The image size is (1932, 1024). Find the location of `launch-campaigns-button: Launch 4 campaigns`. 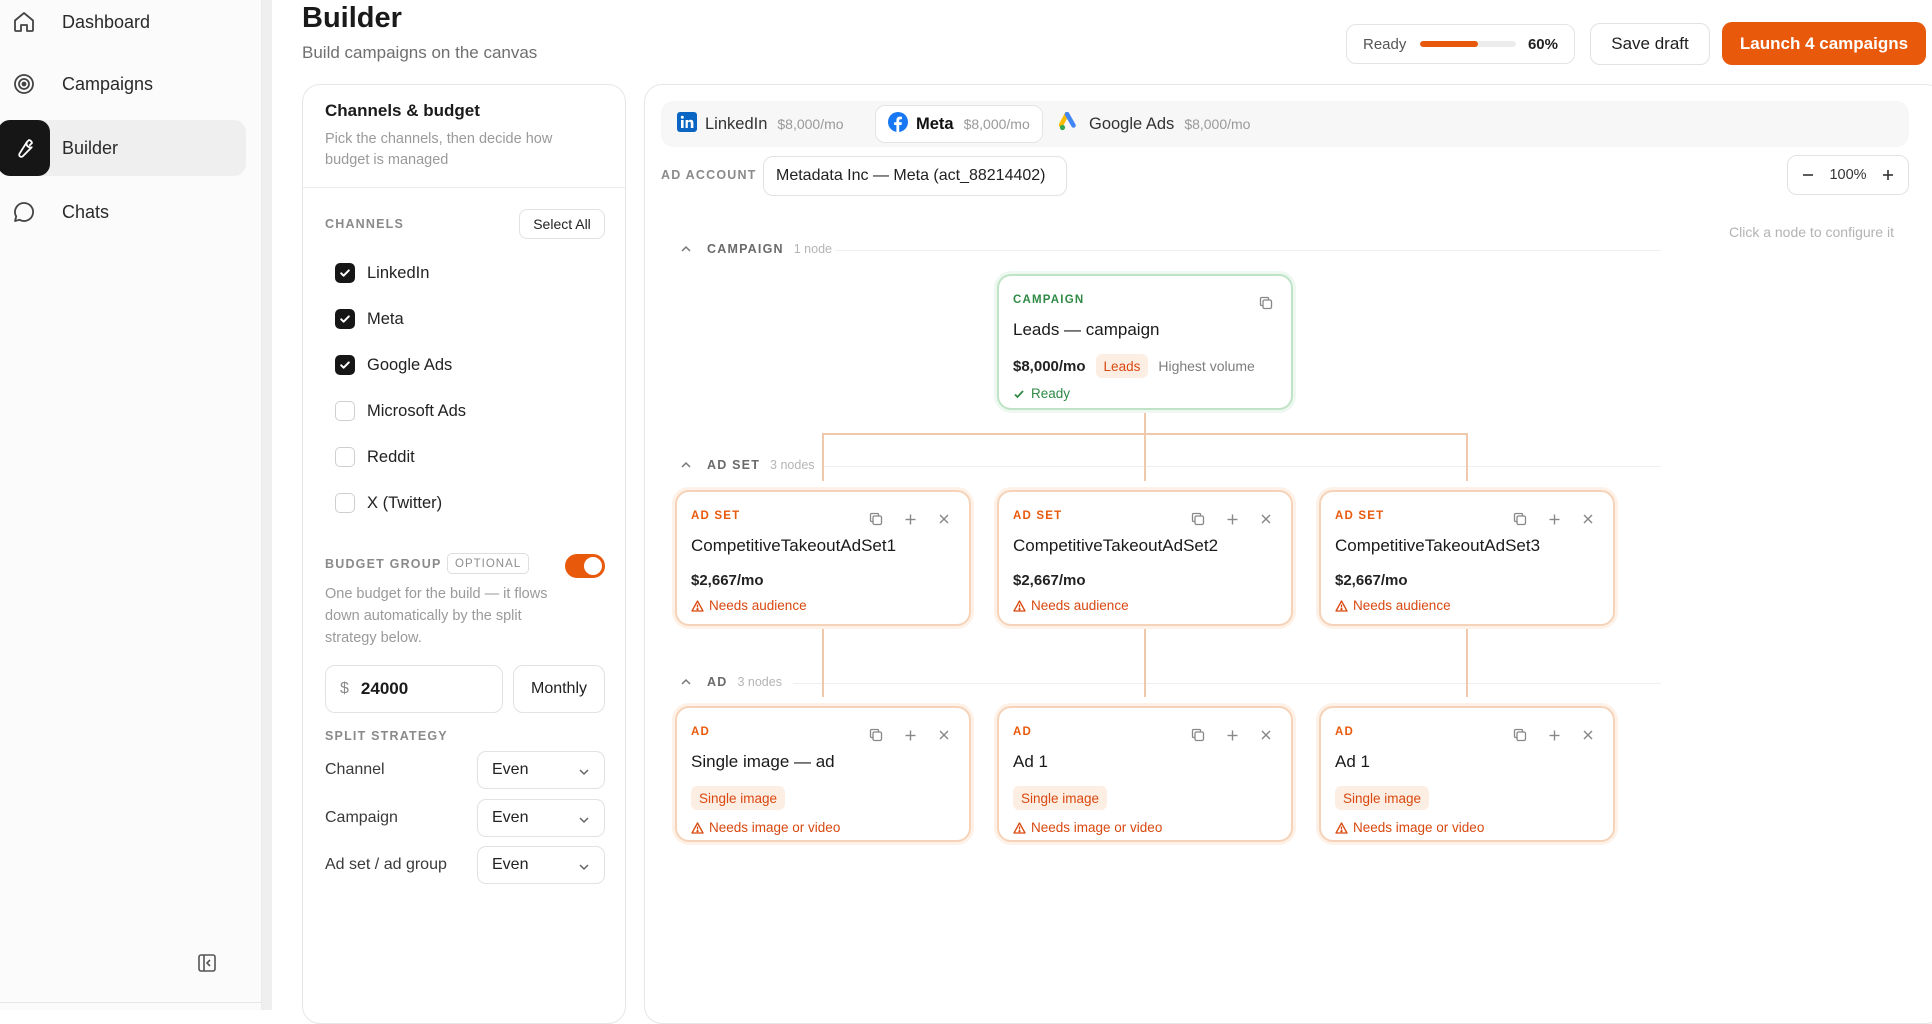

launch-campaigns-button: Launch 4 campaigns is located at coordinates (1824, 43).